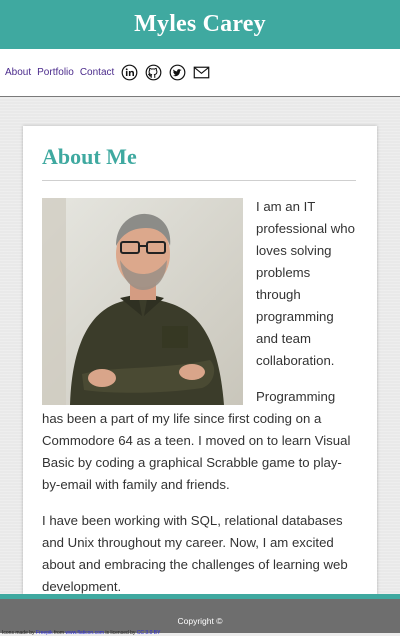  Describe the element at coordinates (89, 156) in the screenshot. I see `about-heading: About Me` at that location.